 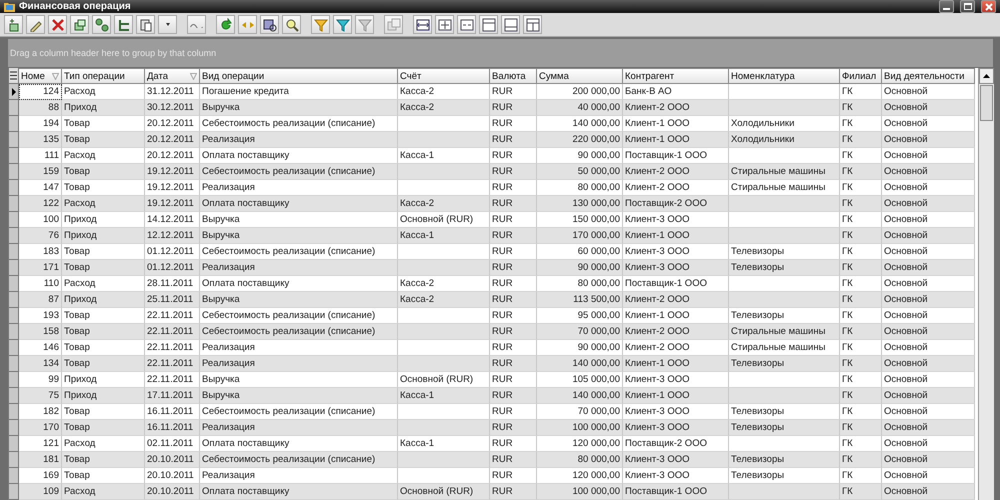 What do you see at coordinates (513, 76) in the screenshot?
I see `column-header: Валюта` at bounding box center [513, 76].